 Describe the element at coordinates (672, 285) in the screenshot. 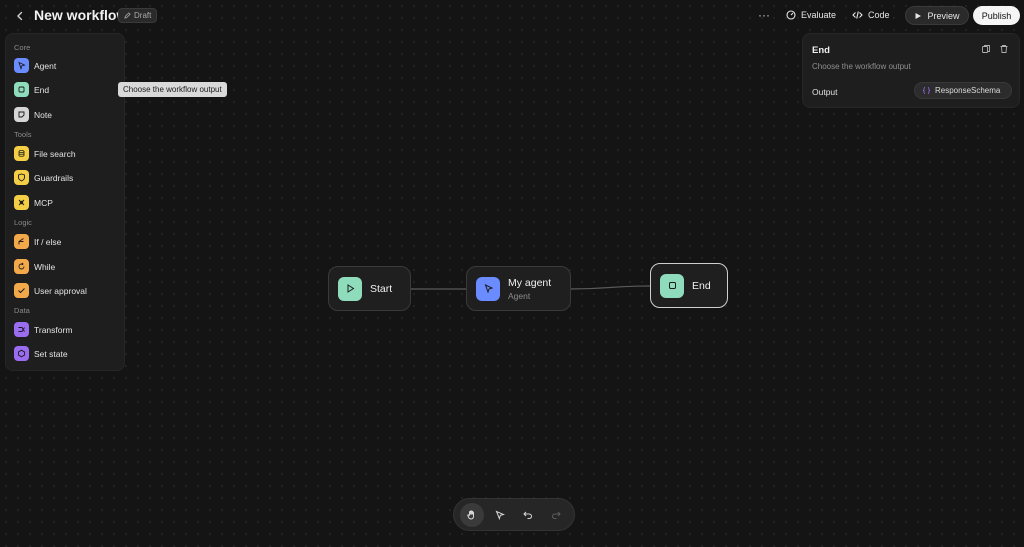

I see `square-stop-icon` at that location.